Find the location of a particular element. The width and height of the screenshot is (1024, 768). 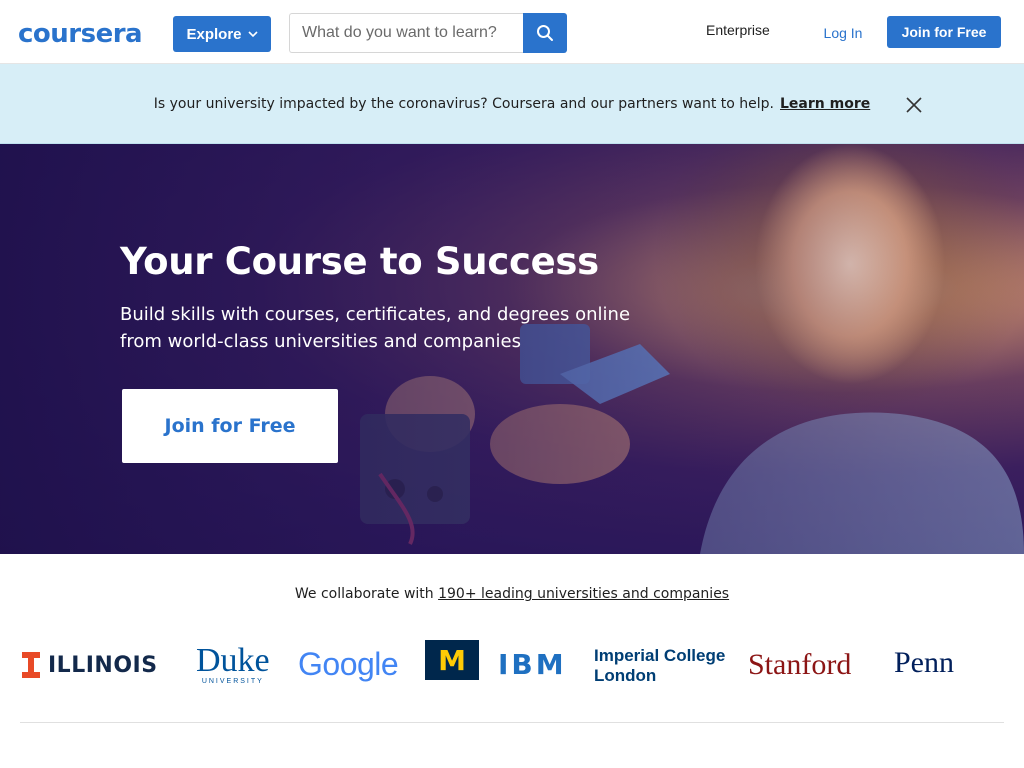

explore-button: Explore is located at coordinates (222, 34).